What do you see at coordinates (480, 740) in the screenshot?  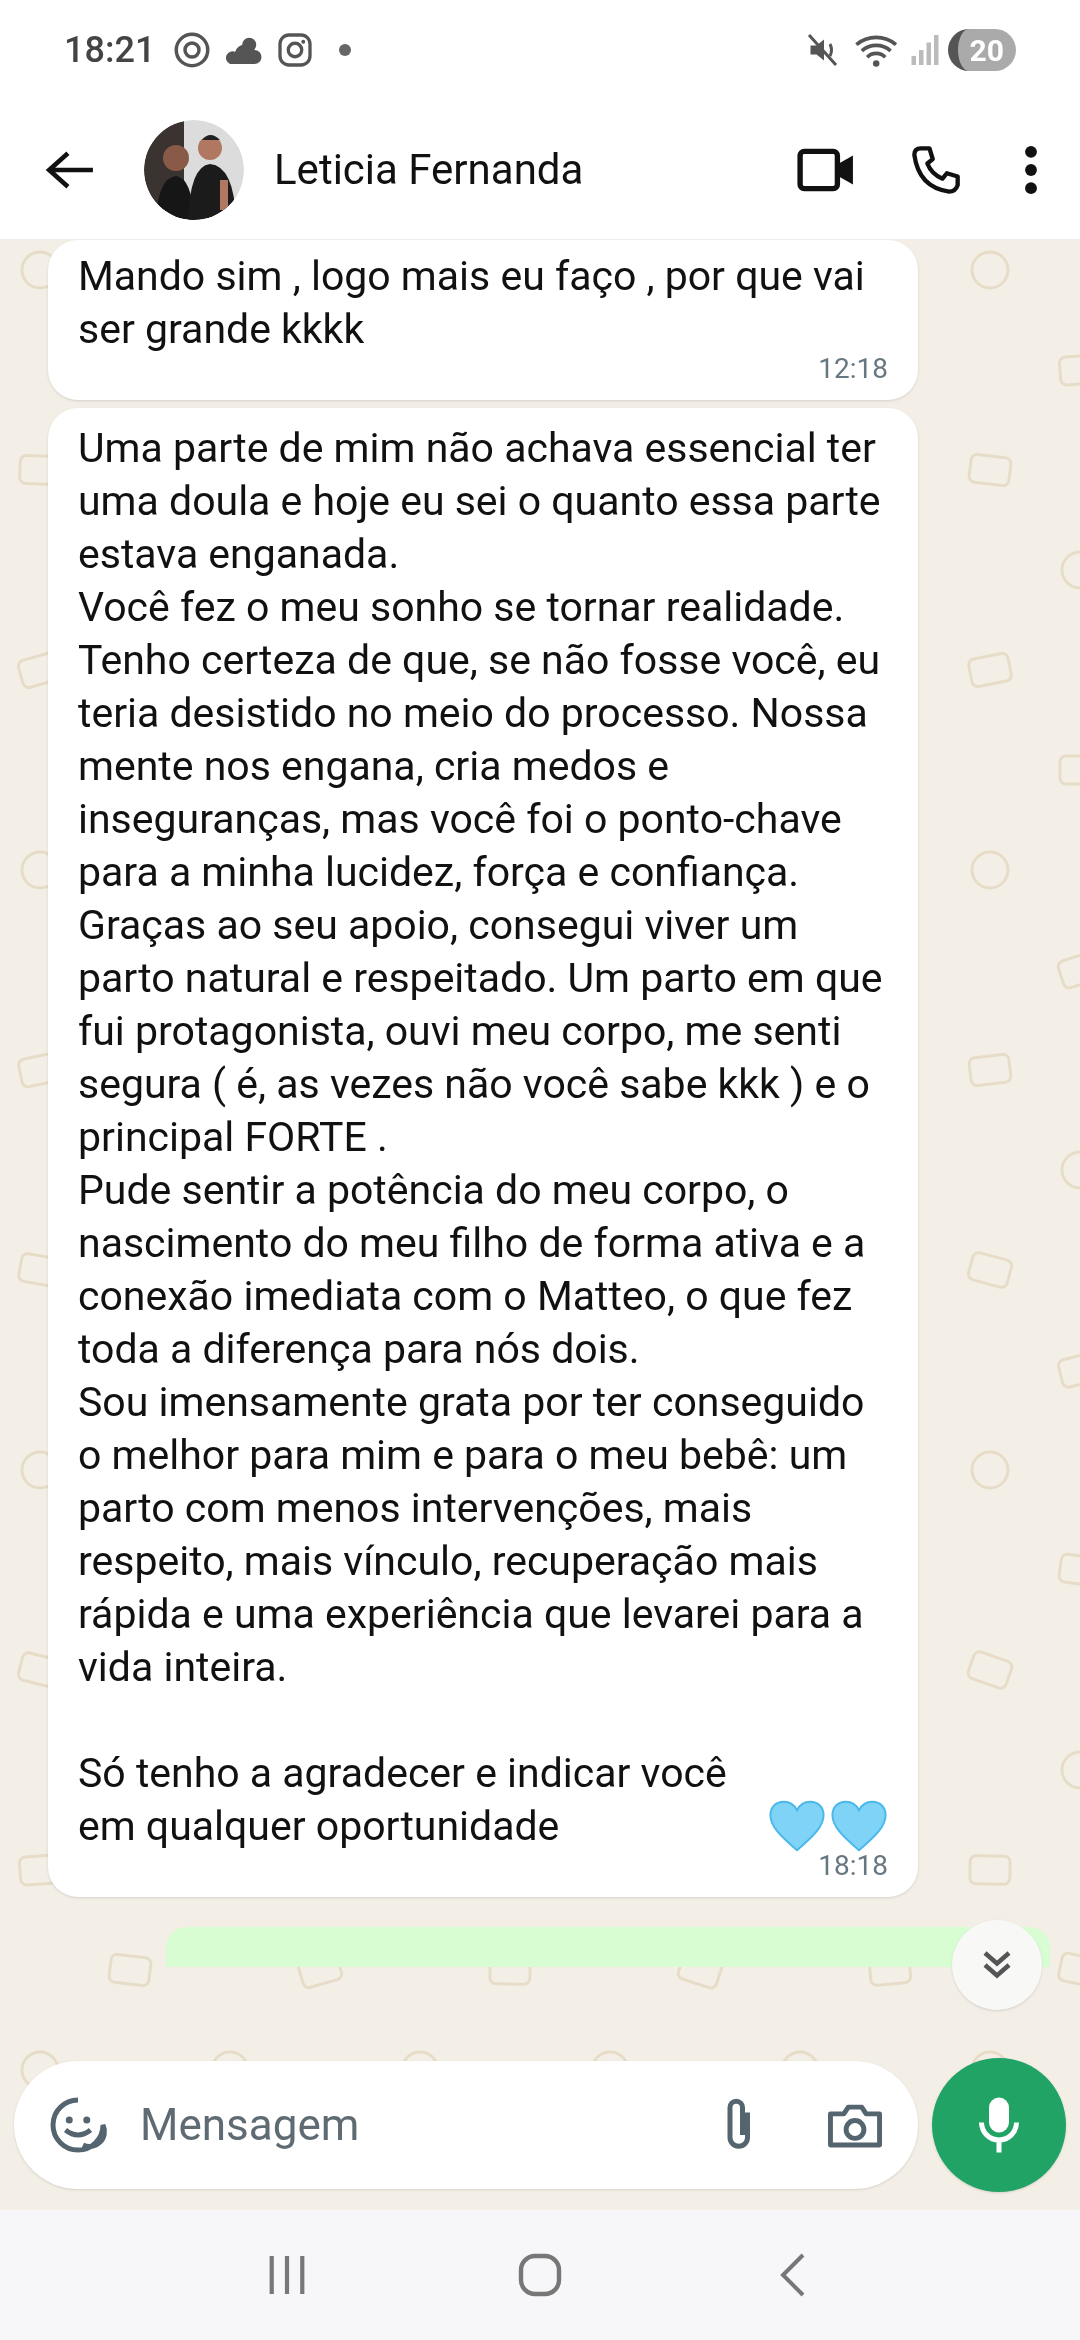 I see `message-text: Você fez o meu sonho se tornar realidade. Tenho certeza de que, se não fosse você, eu teria desistido no meio do processo. Nossa mente nos engana, cria medos e inseguranças, mas você foi o ponto-chave para a minha lucidez, força e confiança.` at bounding box center [480, 740].